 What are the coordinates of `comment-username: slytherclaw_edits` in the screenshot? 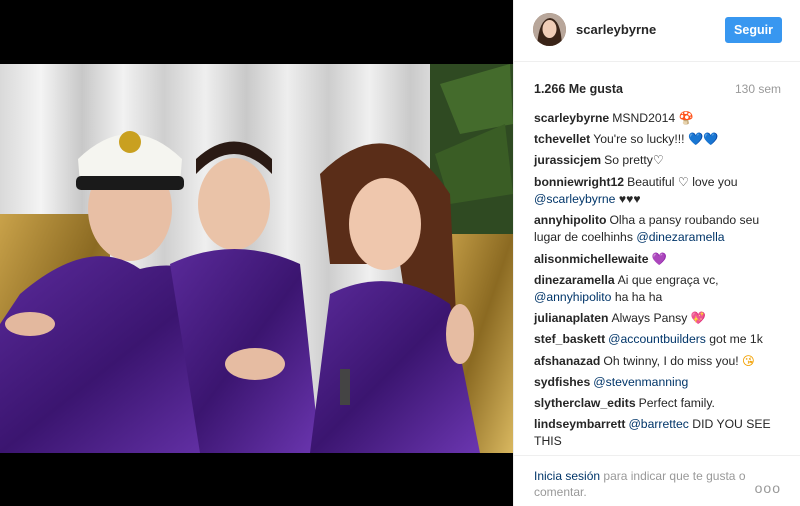 It's located at (585, 403).